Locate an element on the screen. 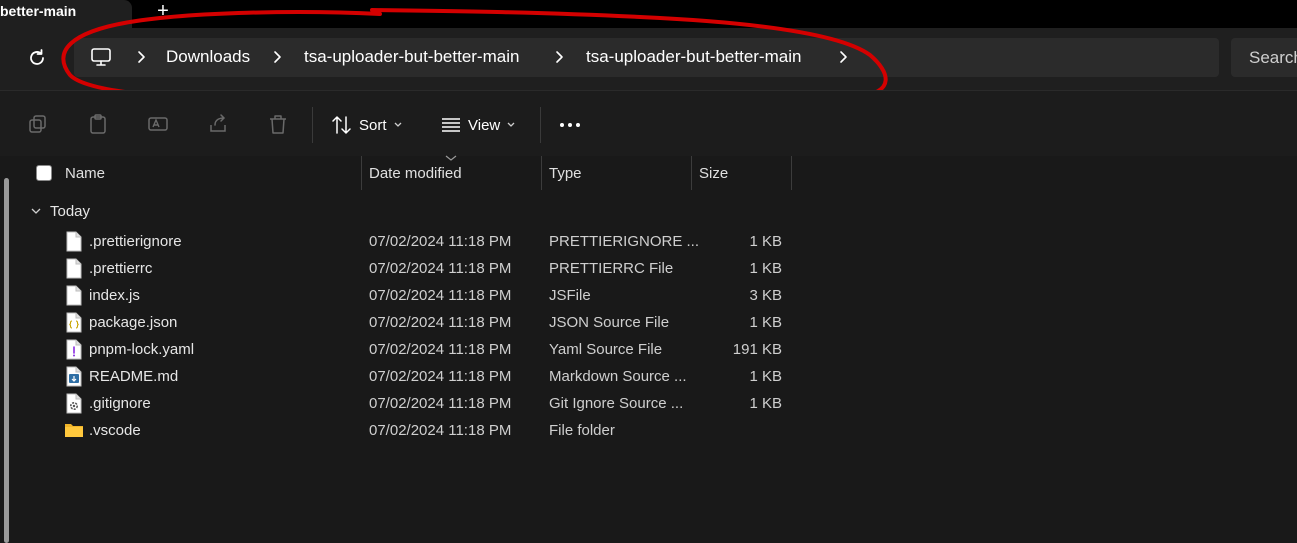 This screenshot has height=543, width=1297. search-input: Search is located at coordinates (1264, 57).